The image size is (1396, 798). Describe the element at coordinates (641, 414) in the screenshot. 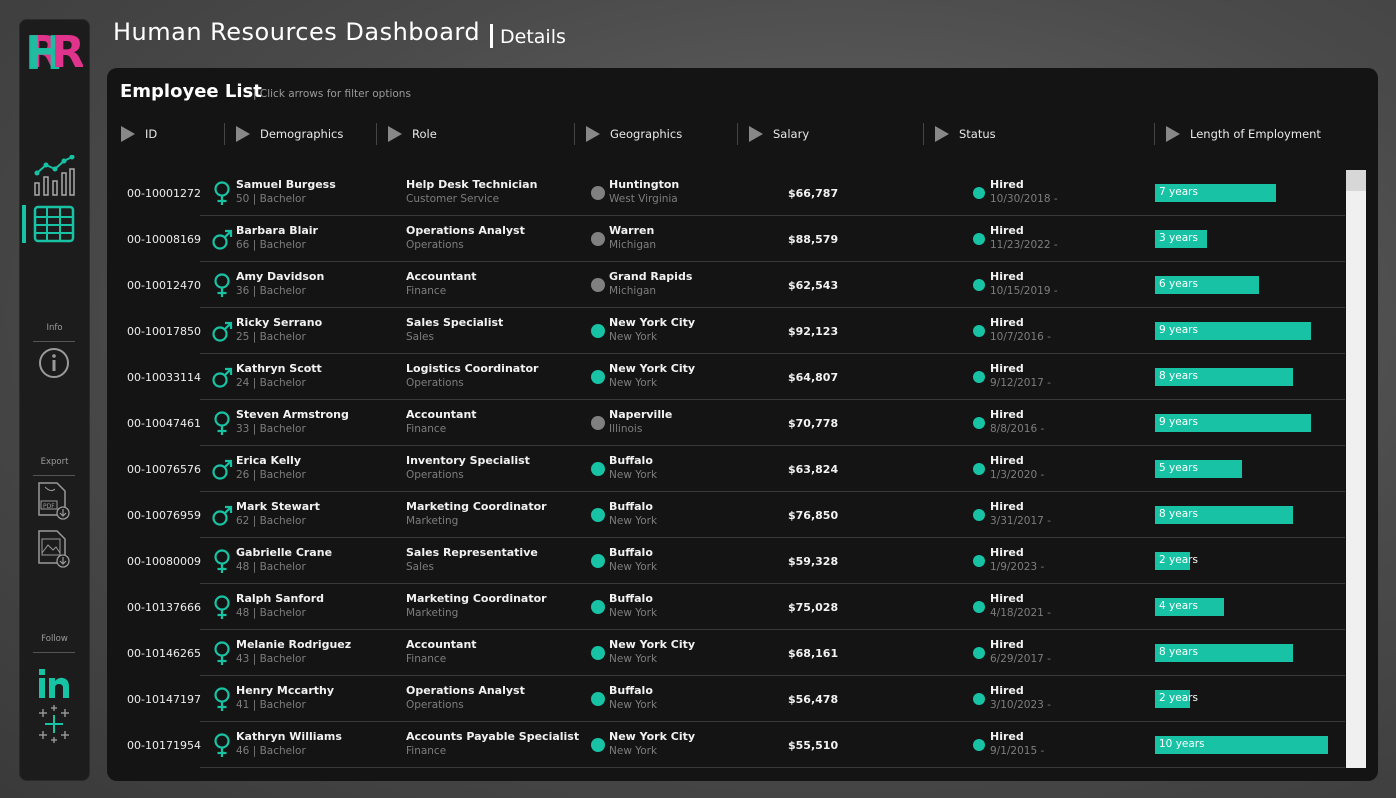

I see `city: Naperville` at that location.